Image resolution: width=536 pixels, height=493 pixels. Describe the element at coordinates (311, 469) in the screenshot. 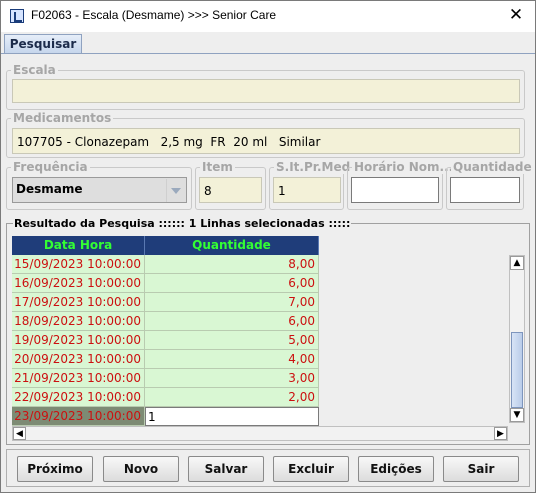

I see `excluir-button: Excluir` at that location.